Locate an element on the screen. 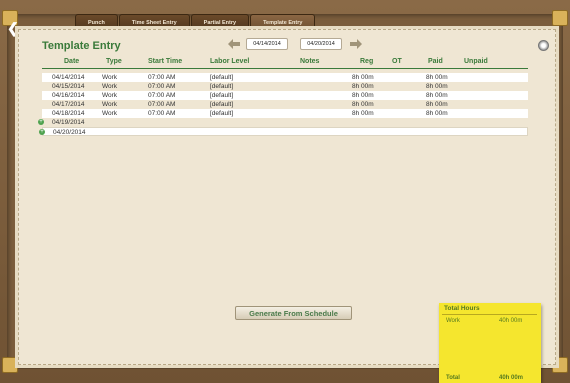 The width and height of the screenshot is (570, 383). end-date-field is located at coordinates (321, 44).